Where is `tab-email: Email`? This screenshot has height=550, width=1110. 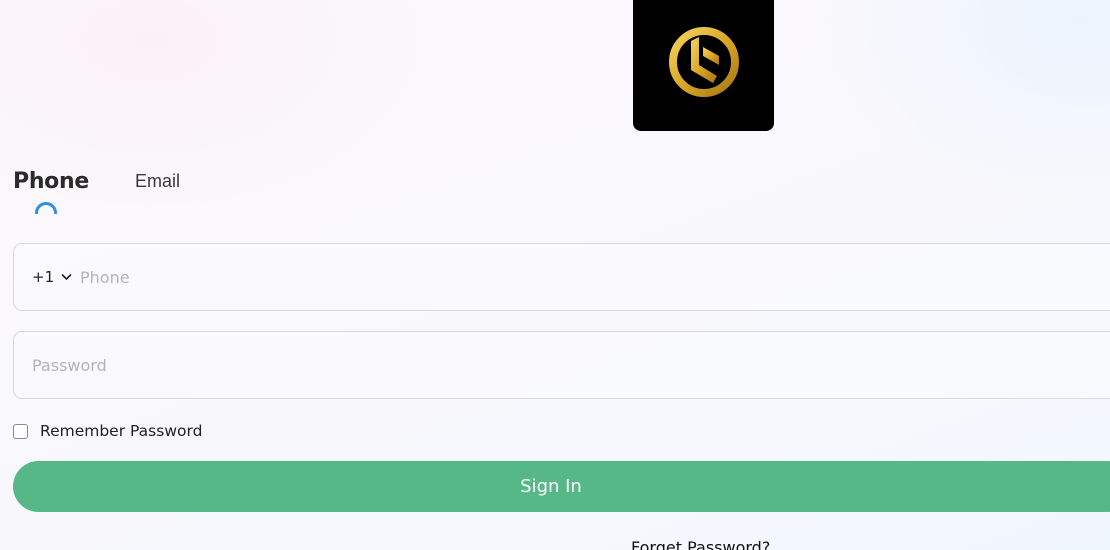 tab-email: Email is located at coordinates (157, 181).